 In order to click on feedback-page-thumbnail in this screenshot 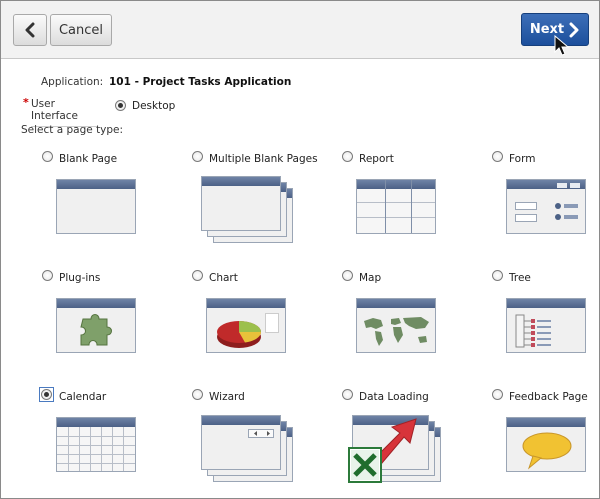, I will do `click(546, 444)`.